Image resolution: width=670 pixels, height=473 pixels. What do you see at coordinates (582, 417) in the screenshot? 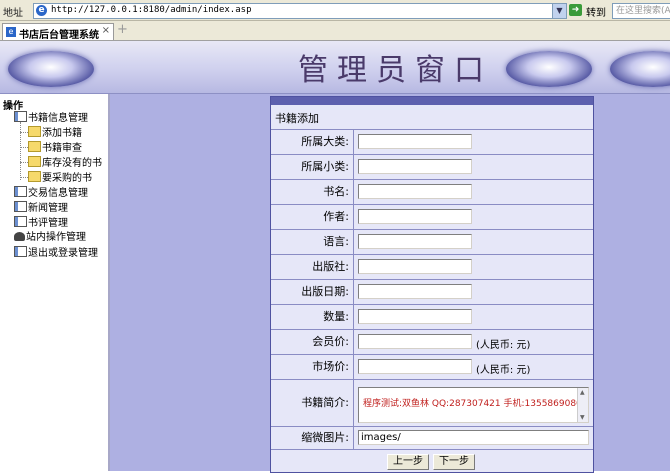
I see `scroll-down-icon: ▼` at bounding box center [582, 417].